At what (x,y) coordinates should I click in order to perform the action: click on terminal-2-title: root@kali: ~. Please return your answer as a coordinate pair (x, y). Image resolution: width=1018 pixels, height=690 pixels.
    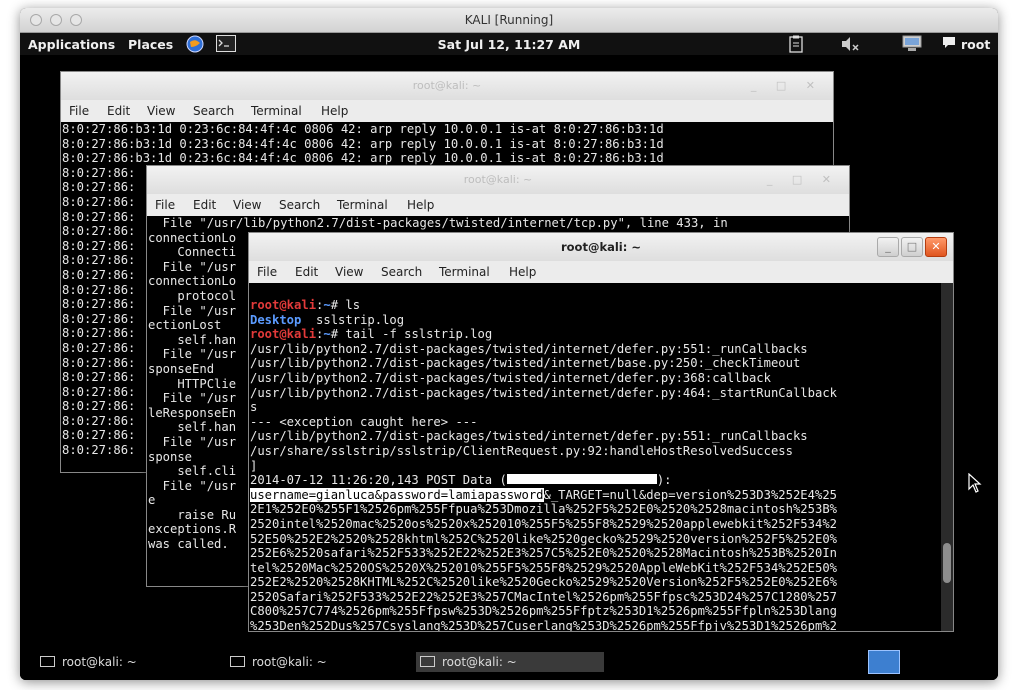
    Looking at the image, I should click on (498, 179).